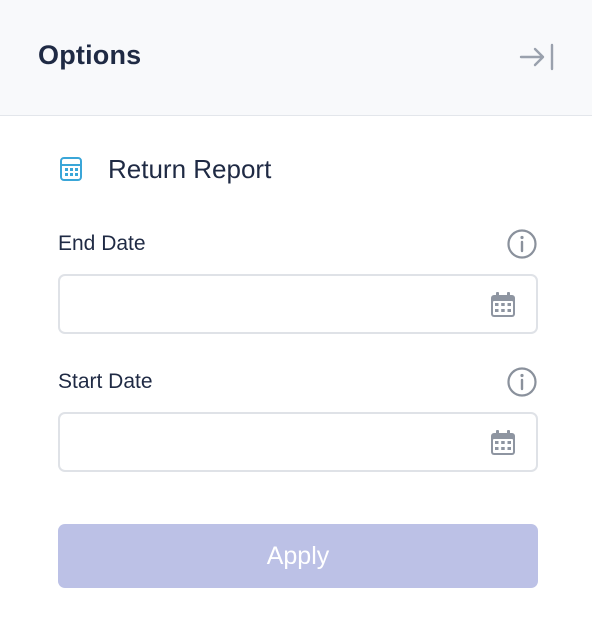 This screenshot has width=592, height=626. Describe the element at coordinates (270, 442) in the screenshot. I see `start-date-input` at that location.